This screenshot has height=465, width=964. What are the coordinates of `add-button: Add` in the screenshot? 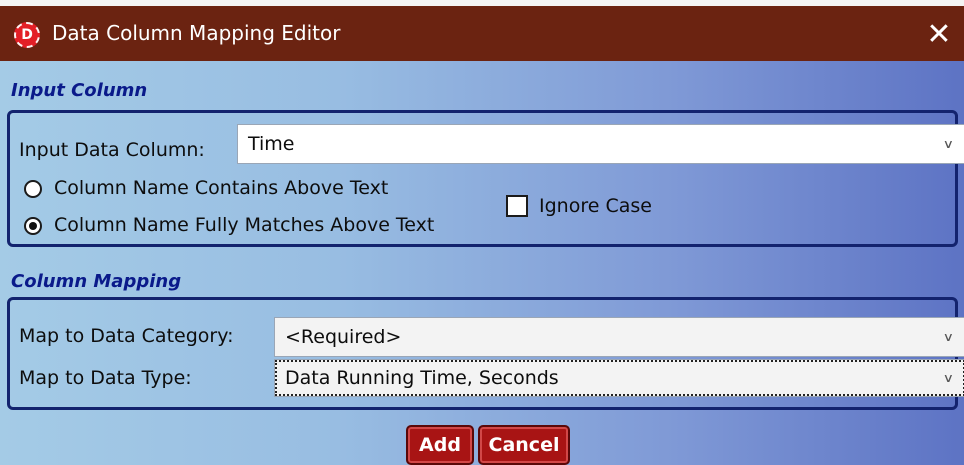 It's located at (440, 445).